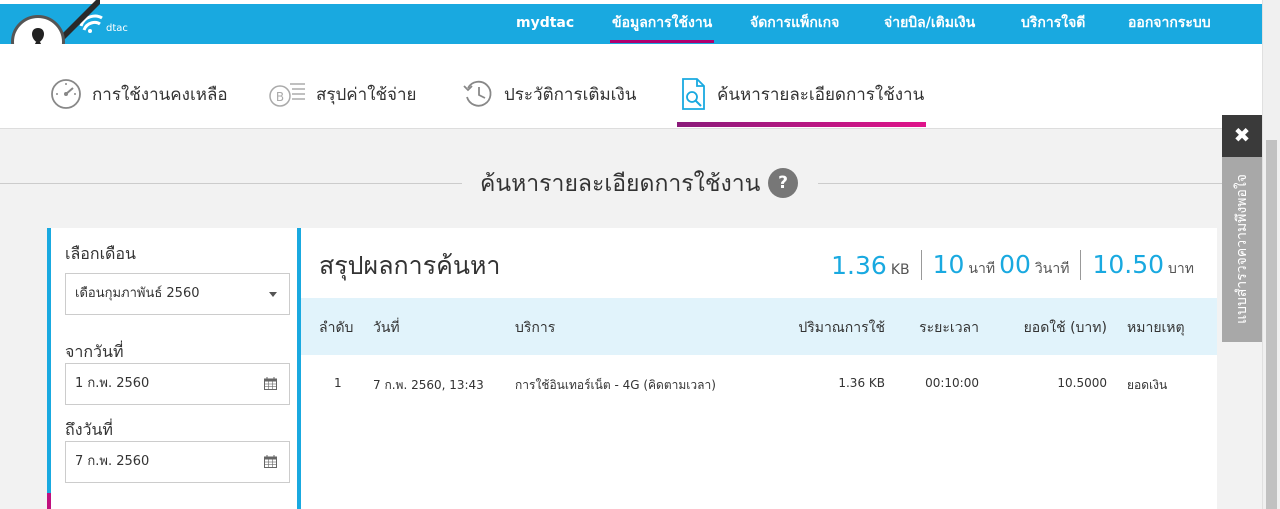 The width and height of the screenshot is (1280, 509). What do you see at coordinates (66, 94) in the screenshot?
I see `speedometer-icon` at bounding box center [66, 94].